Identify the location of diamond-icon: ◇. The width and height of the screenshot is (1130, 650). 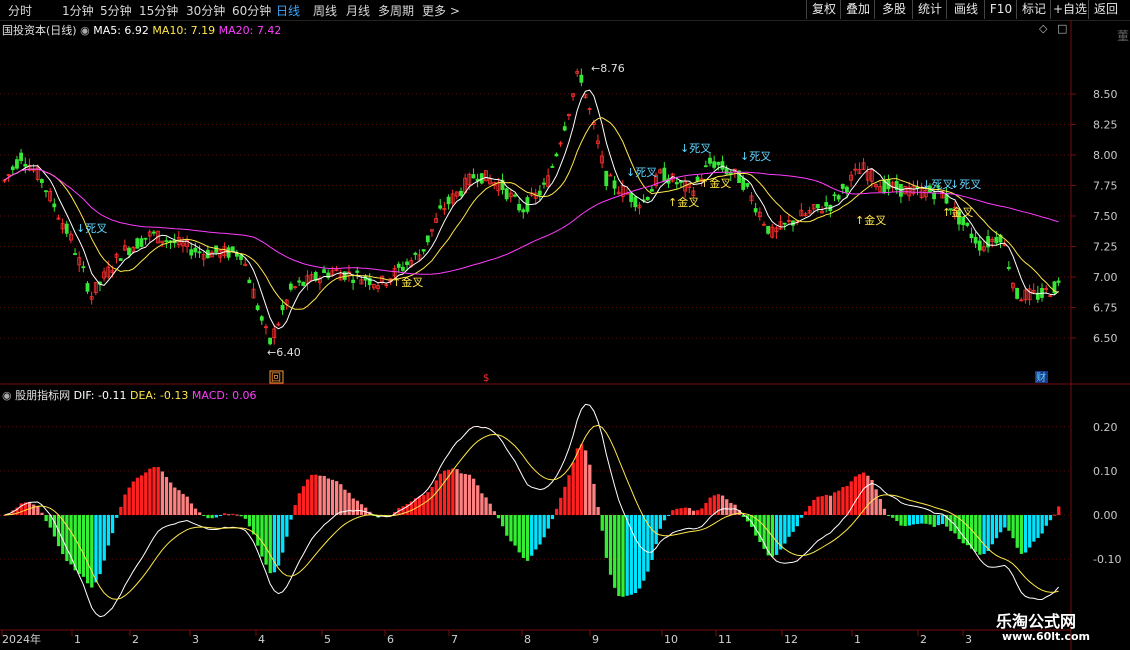
(1043, 28).